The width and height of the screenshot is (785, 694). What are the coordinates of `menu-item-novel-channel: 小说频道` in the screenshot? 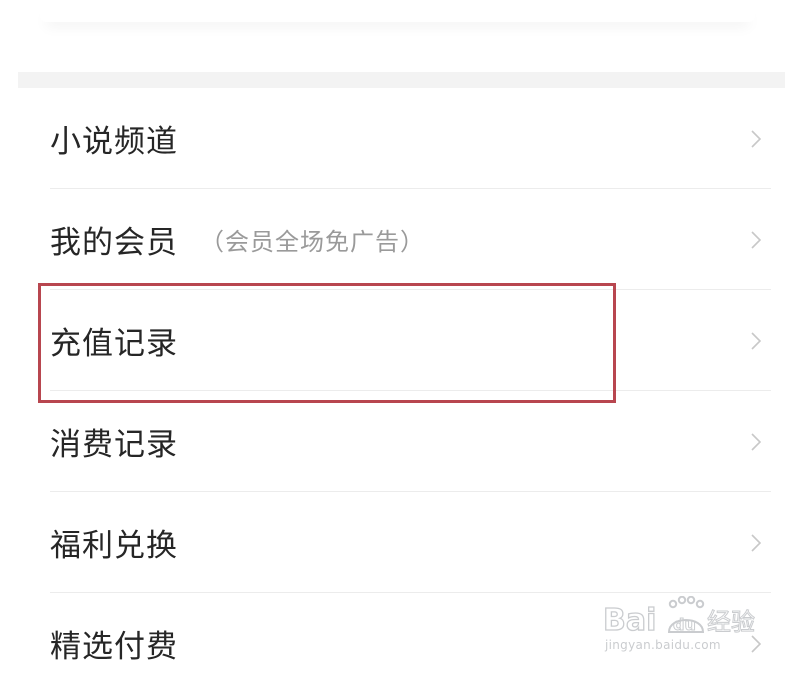 It's located at (401, 138).